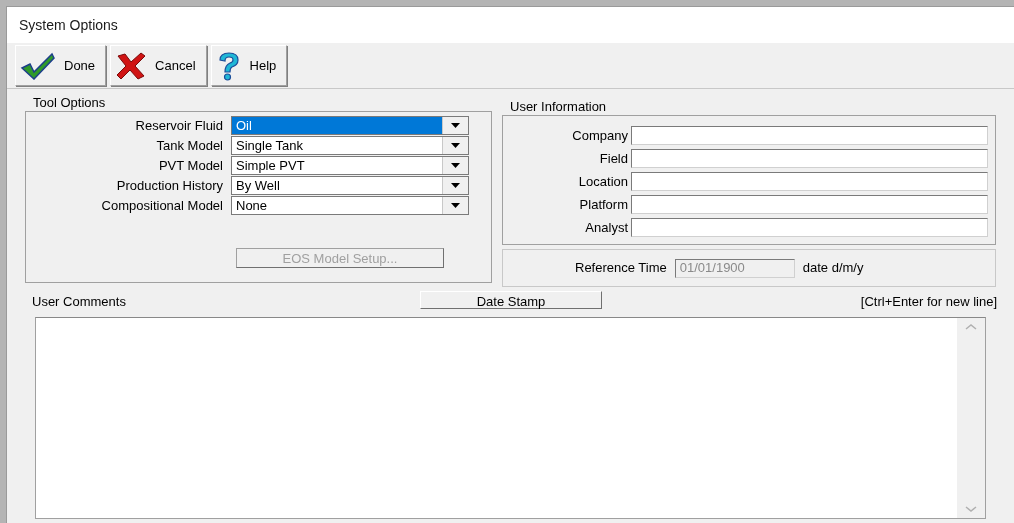 The image size is (1014, 523). Describe the element at coordinates (190, 165) in the screenshot. I see `field-label: PVT Model` at that location.